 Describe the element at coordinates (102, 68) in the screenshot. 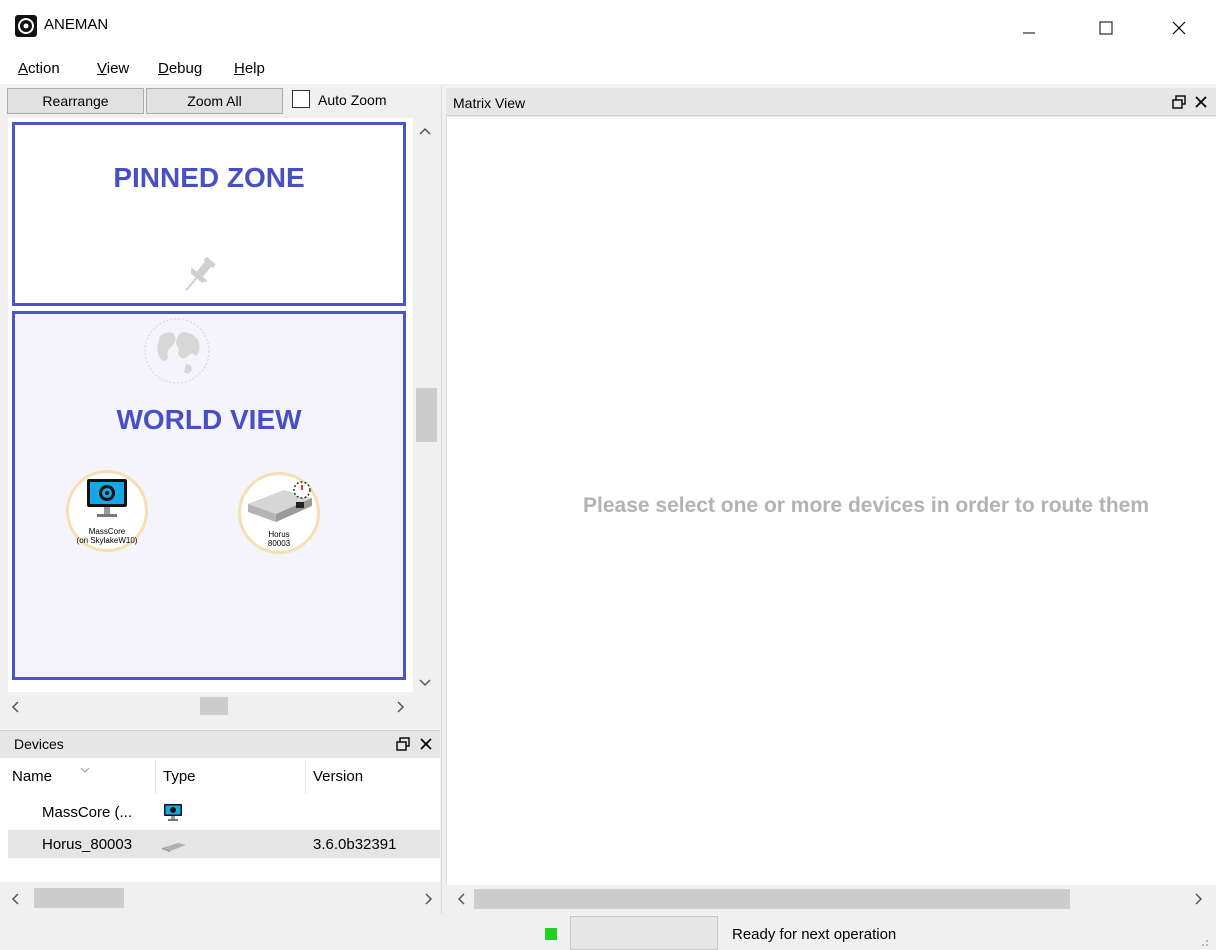

I see `menu-view-mnemonic: V` at that location.